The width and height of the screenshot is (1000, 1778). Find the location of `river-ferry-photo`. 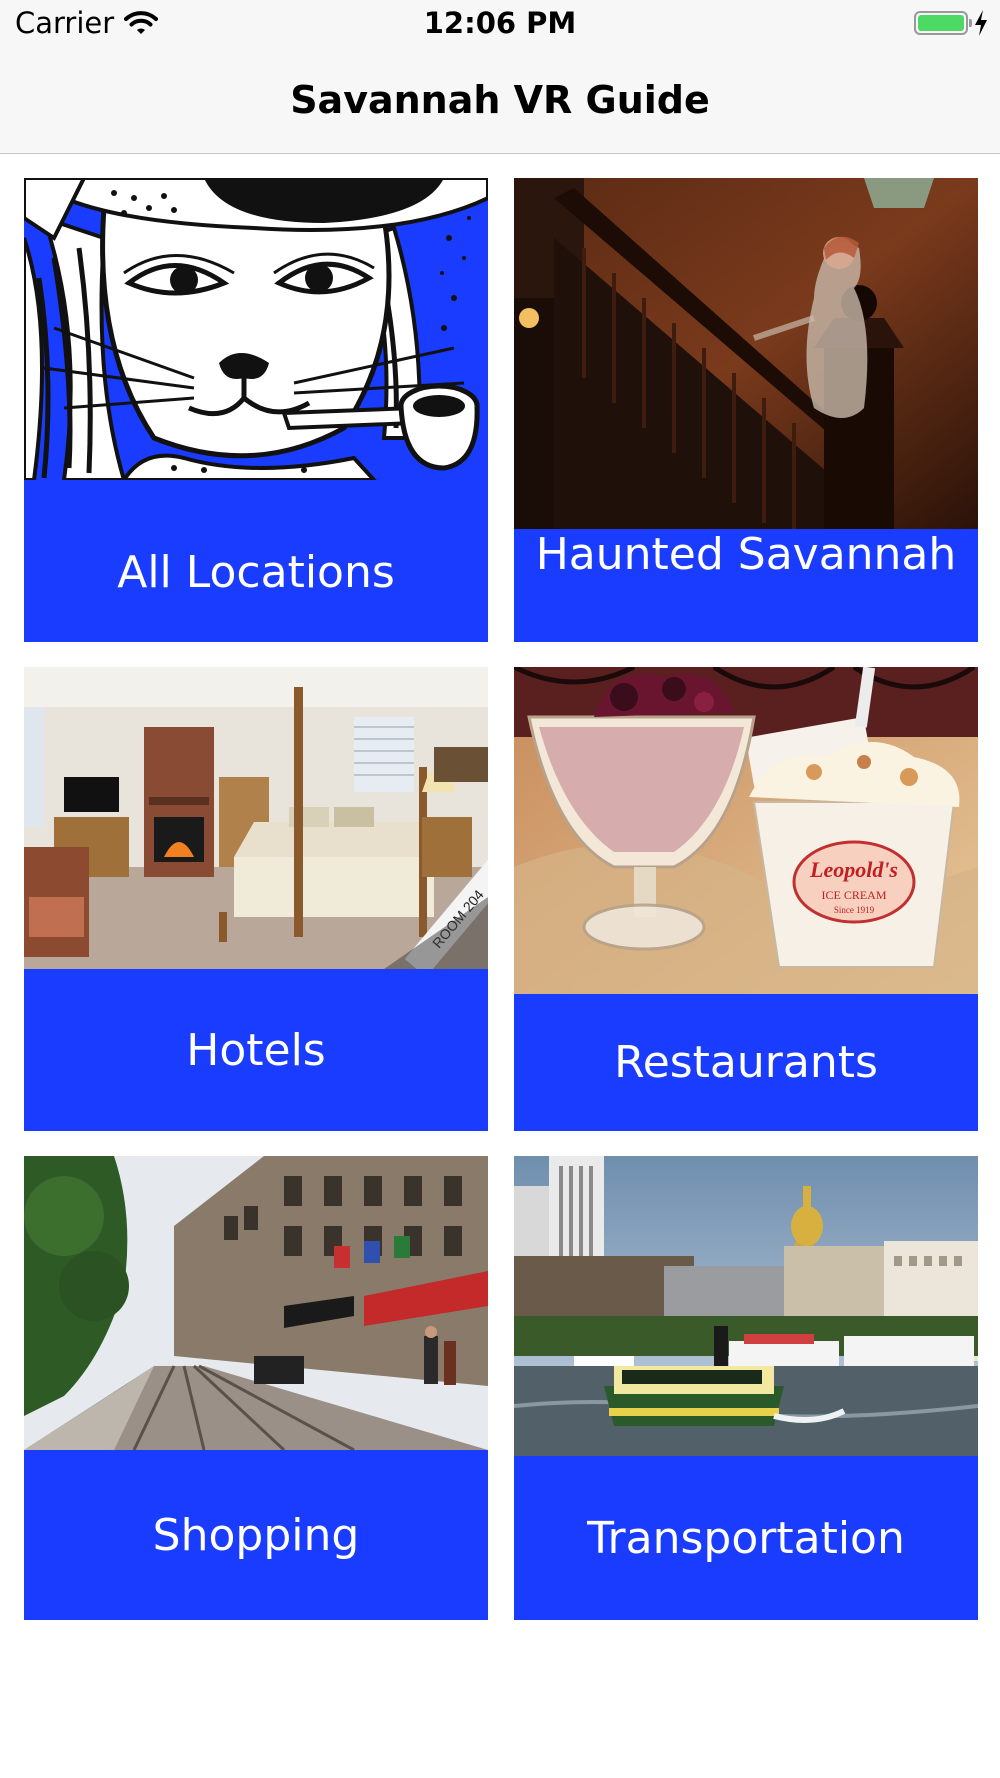

river-ferry-photo is located at coordinates (746, 1306).